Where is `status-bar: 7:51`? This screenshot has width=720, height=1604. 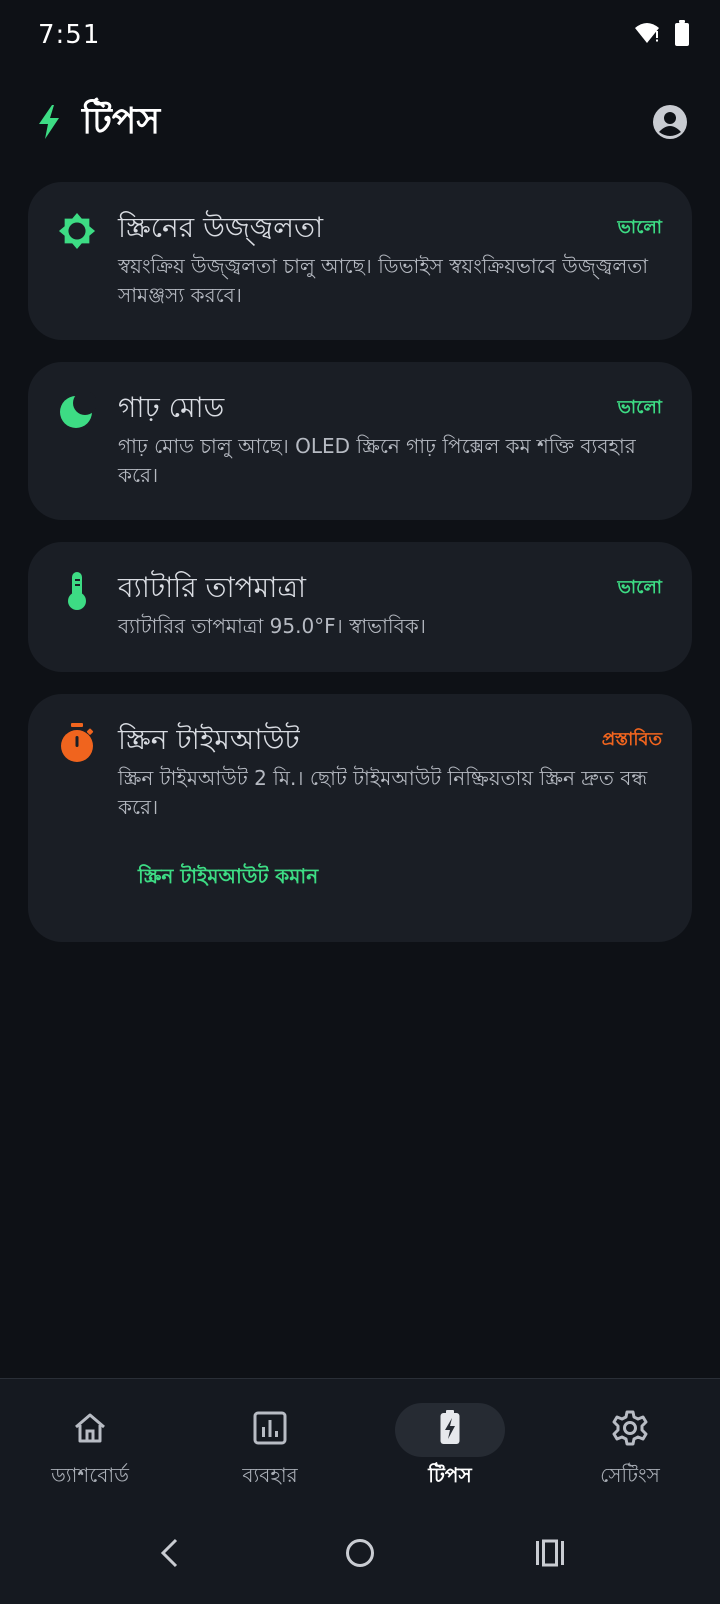 status-bar: 7:51 is located at coordinates (360, 35).